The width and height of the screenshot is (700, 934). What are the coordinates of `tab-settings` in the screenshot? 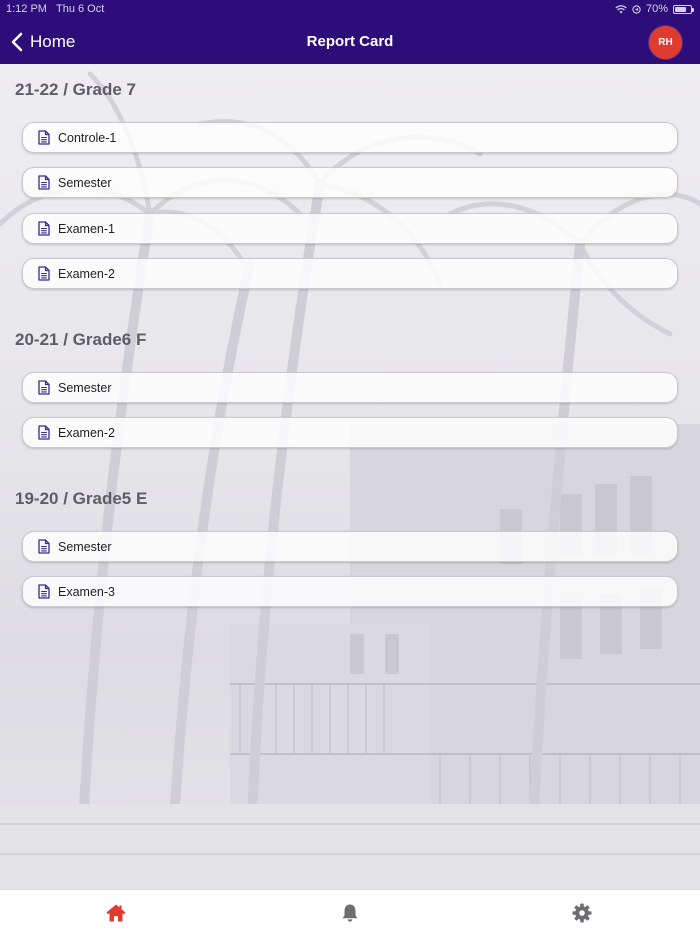 It's located at (582, 913).